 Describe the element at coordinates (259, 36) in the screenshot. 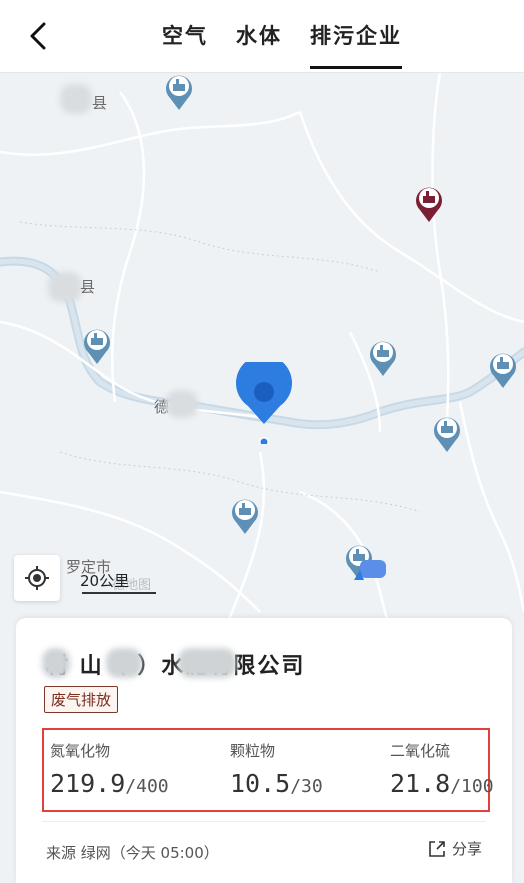

I see `tab-water: 水体` at that location.